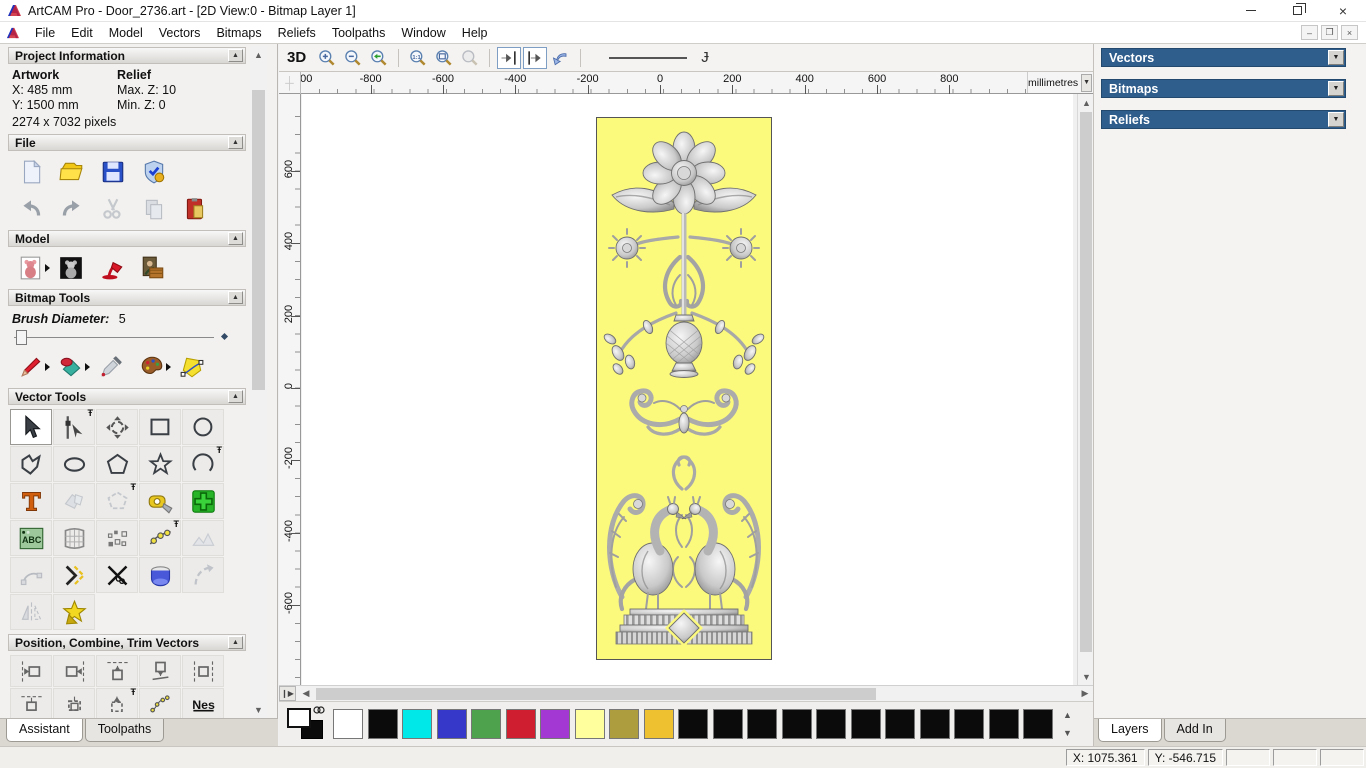 Image resolution: width=1366 pixels, height=768 pixels. I want to click on palette-scroll-down-icon: ▼, so click(1068, 733).